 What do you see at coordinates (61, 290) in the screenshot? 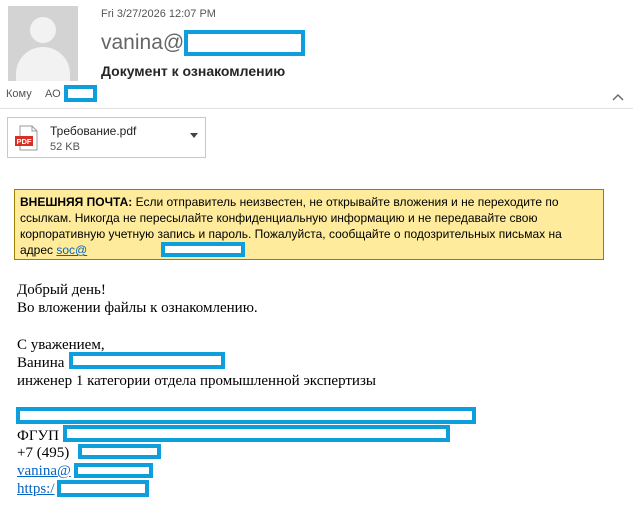
I see `greeting: Добрый день!` at bounding box center [61, 290].